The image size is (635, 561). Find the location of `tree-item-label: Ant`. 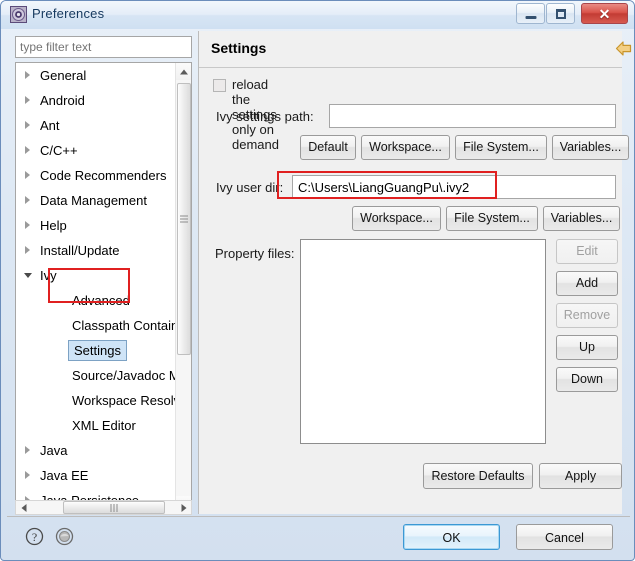

tree-item-label: Ant is located at coordinates (50, 125).